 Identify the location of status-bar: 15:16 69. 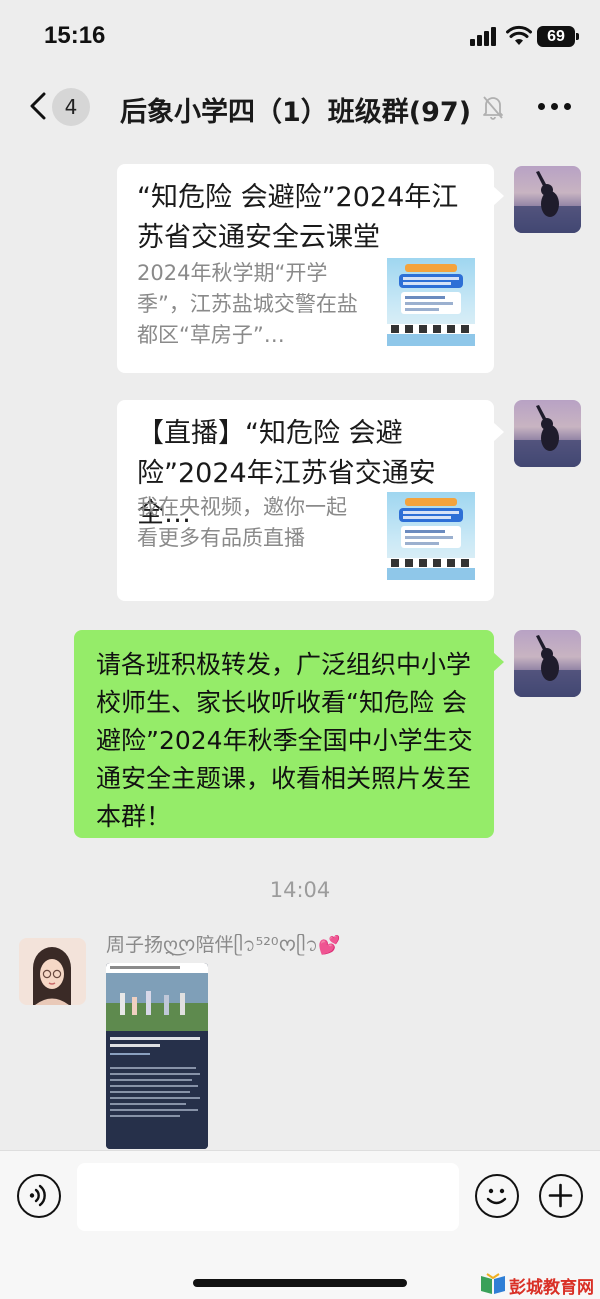
(300, 36).